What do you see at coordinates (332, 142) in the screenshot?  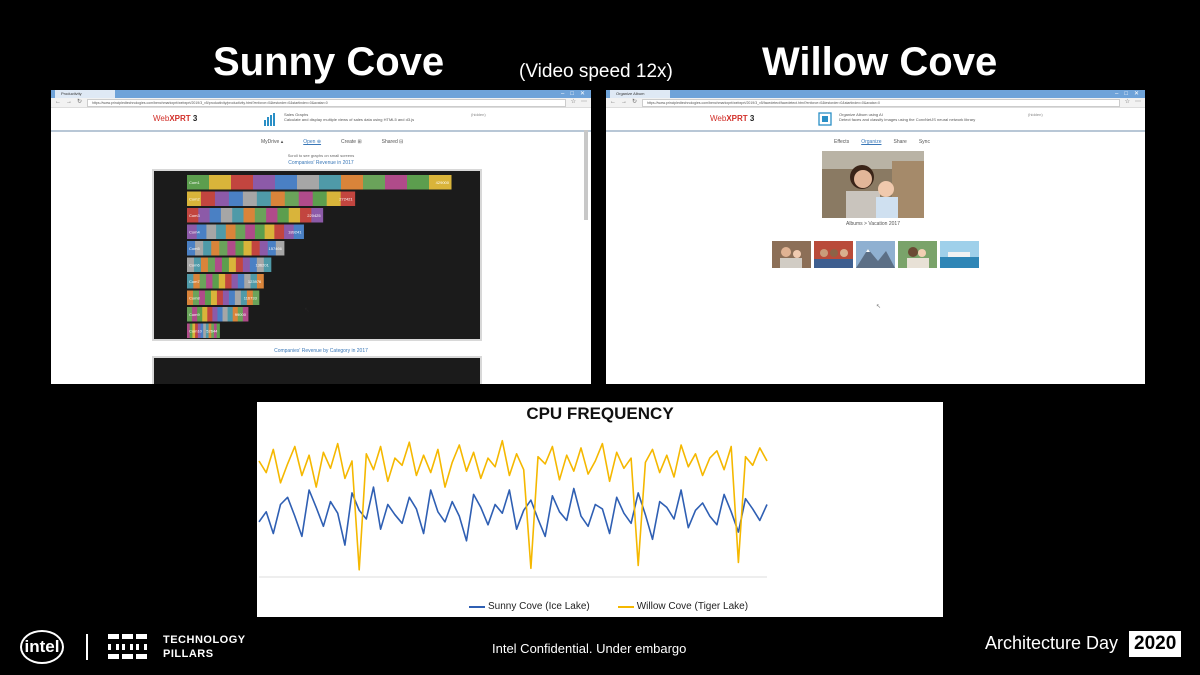 I see `left-app-menu: MyDrive ▴ Open ⊕ Create ⊞ Shared ⊟` at bounding box center [332, 142].